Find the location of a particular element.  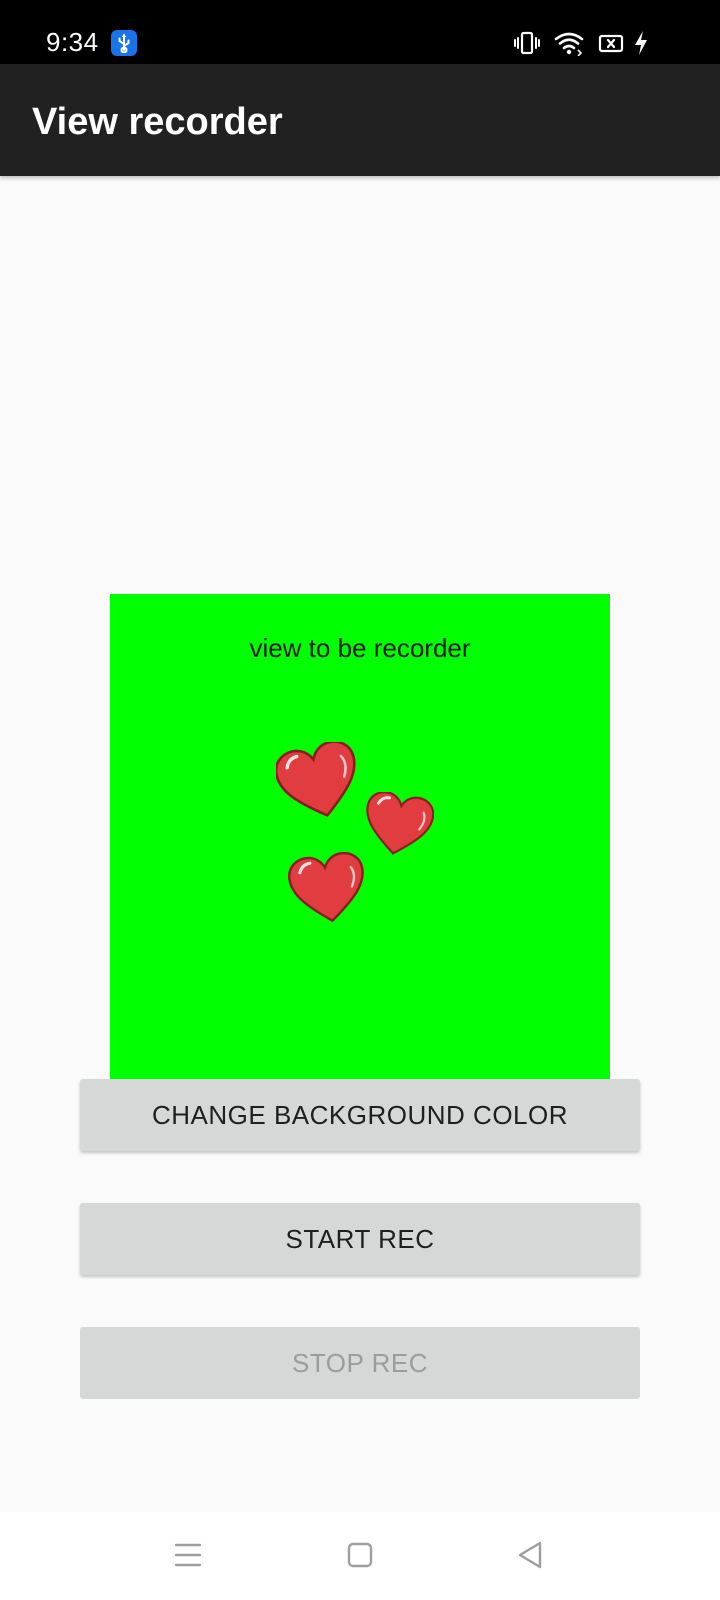

charging-icon is located at coordinates (641, 45).